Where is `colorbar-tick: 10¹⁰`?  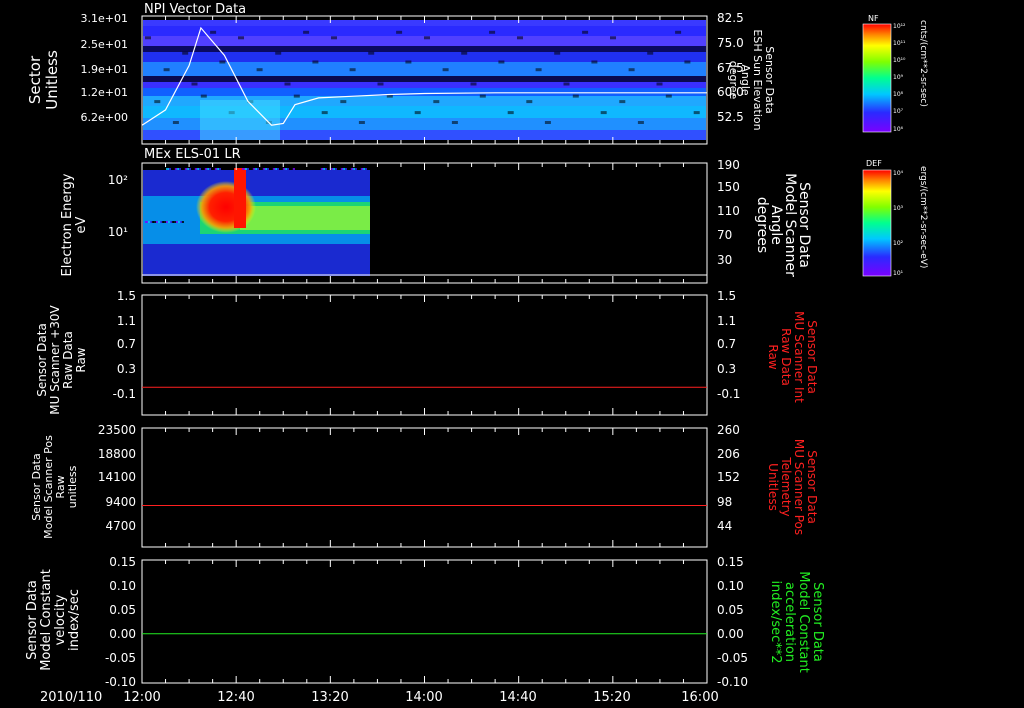 colorbar-tick: 10¹⁰ is located at coordinates (899, 60).